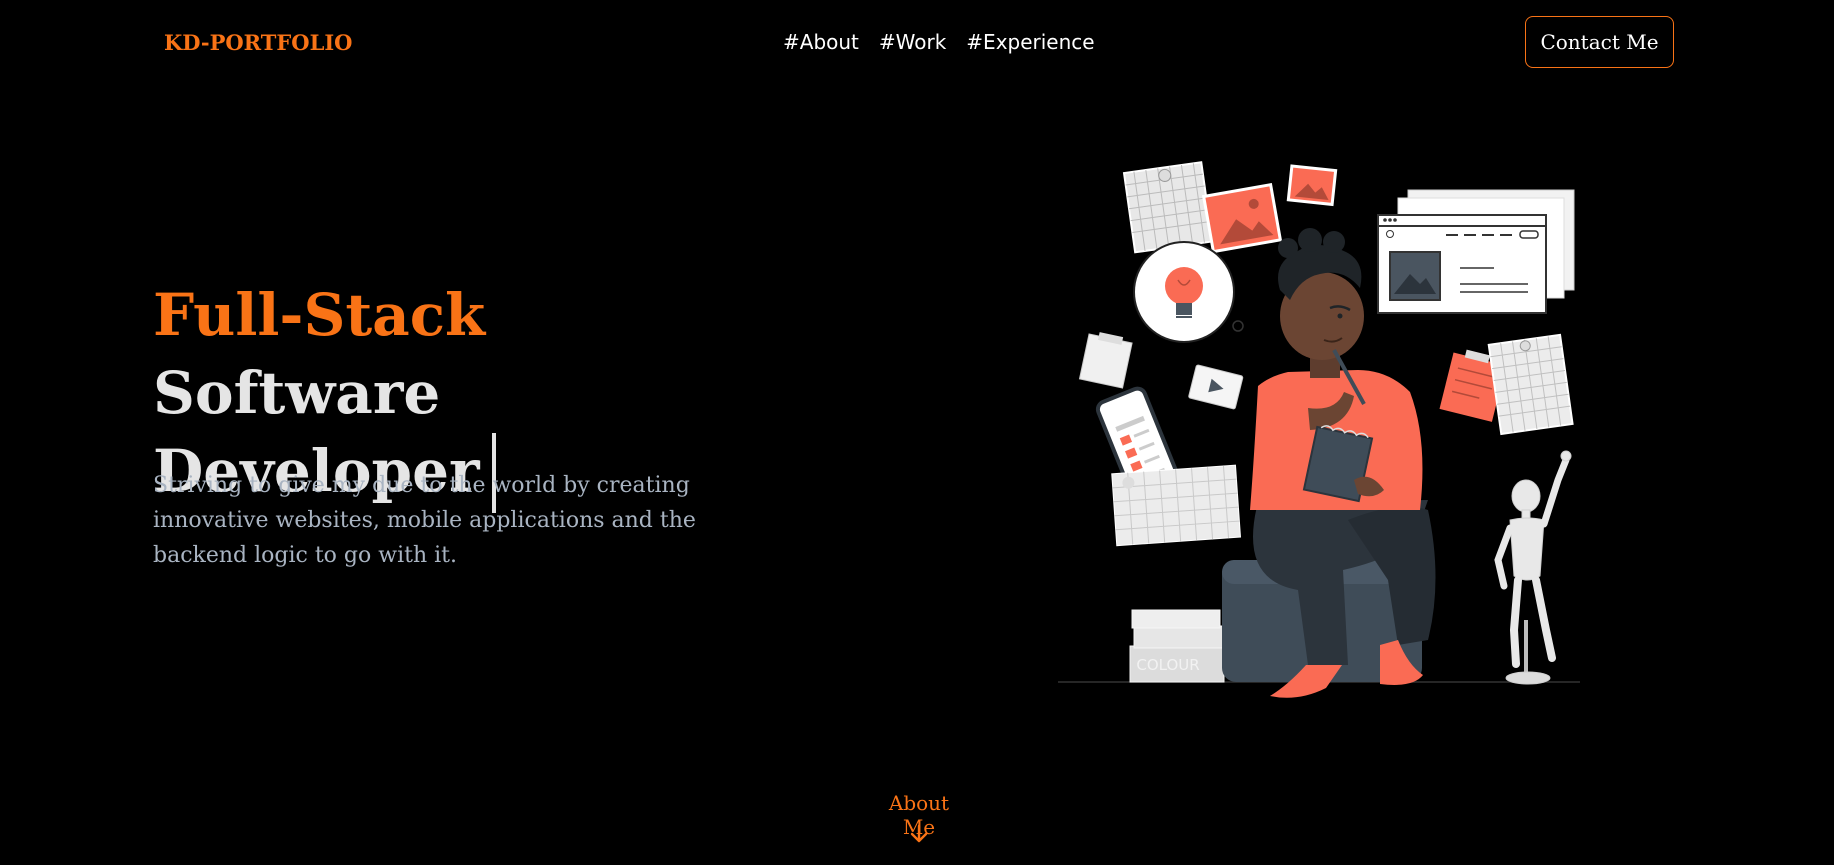 This screenshot has height=865, width=1834. What do you see at coordinates (1242, 218) in the screenshot?
I see `photo-card-icon` at bounding box center [1242, 218].